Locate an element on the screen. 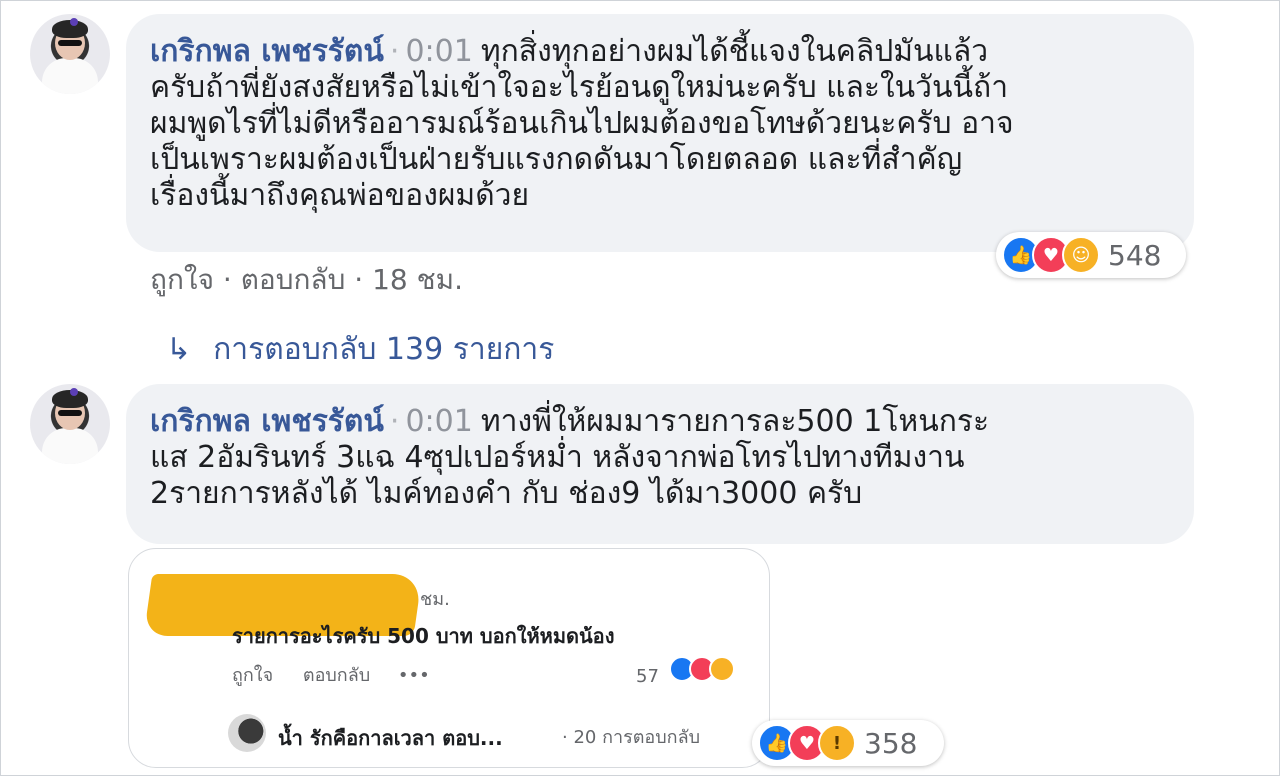 Image resolution: width=1280 pixels, height=776 pixels. reaction-summary: 👍 ♥ ☺ 548 is located at coordinates (1091, 255).